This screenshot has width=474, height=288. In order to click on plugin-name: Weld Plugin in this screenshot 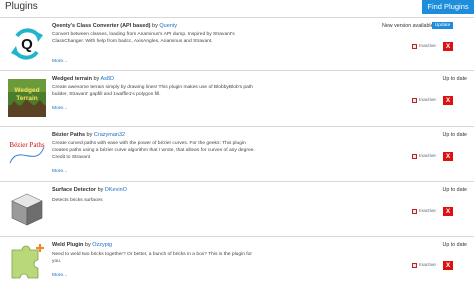, I will do `click(68, 245)`.